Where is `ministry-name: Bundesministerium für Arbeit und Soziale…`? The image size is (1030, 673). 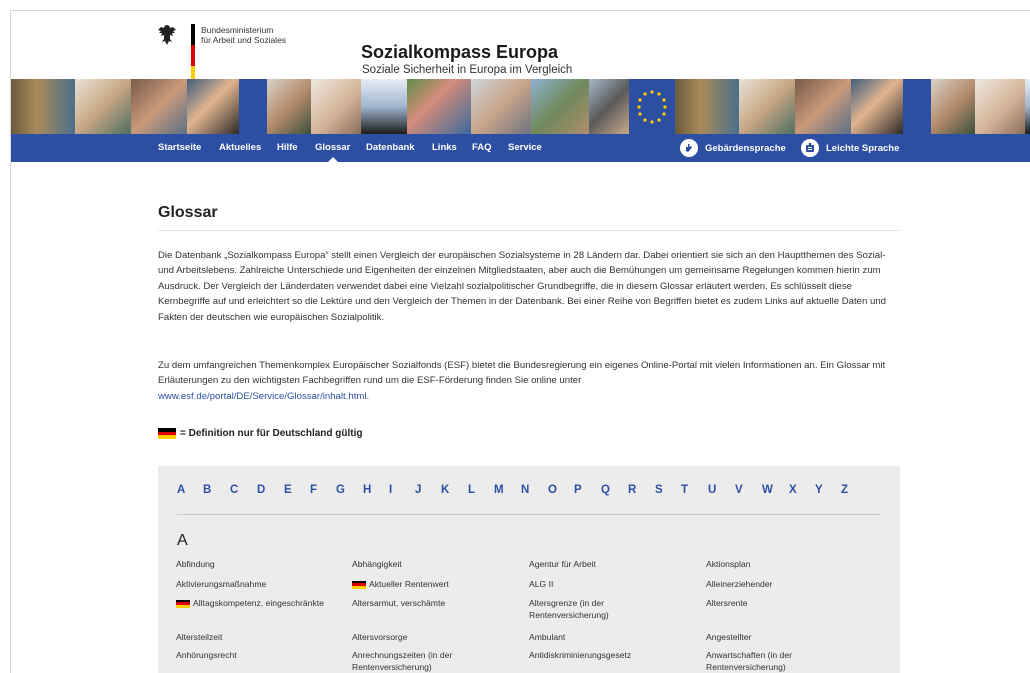 ministry-name: Bundesministerium für Arbeit und Soziale… is located at coordinates (243, 35).